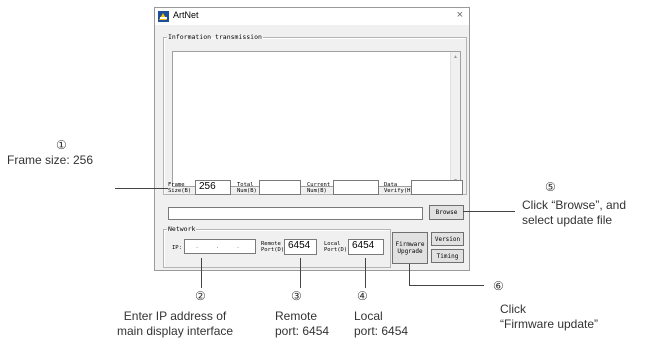 The height and width of the screenshot is (341, 654). I want to click on total-num-label: Total Num(B), so click(247, 188).